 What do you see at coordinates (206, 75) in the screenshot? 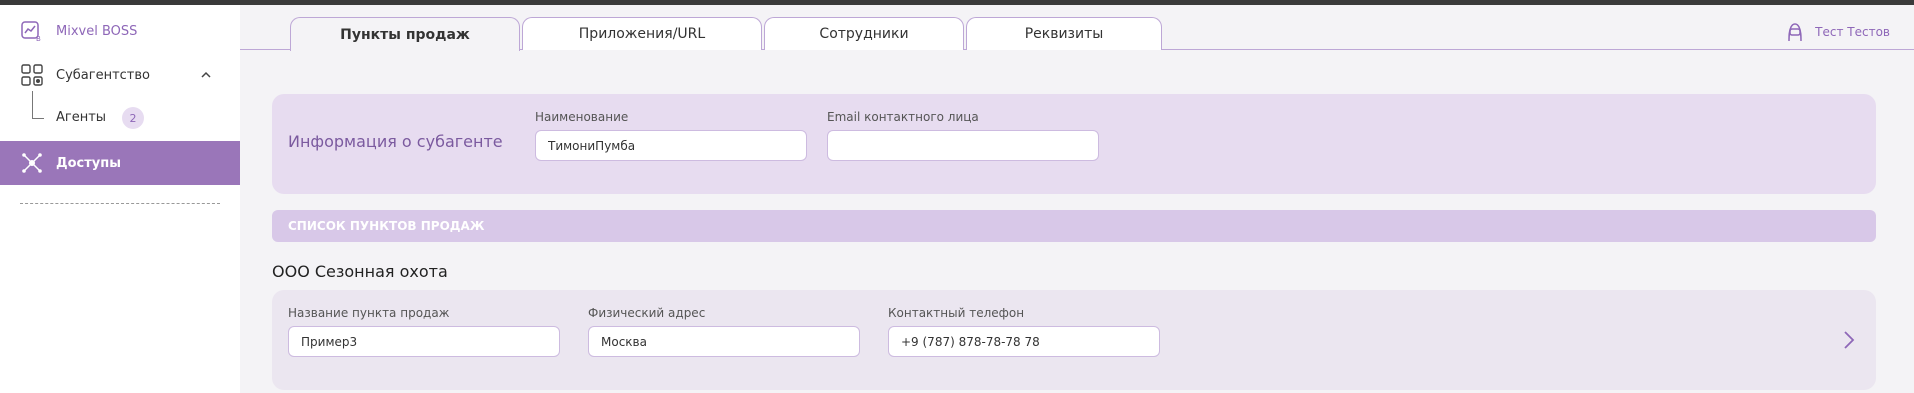
I see `chevron-up-icon` at bounding box center [206, 75].